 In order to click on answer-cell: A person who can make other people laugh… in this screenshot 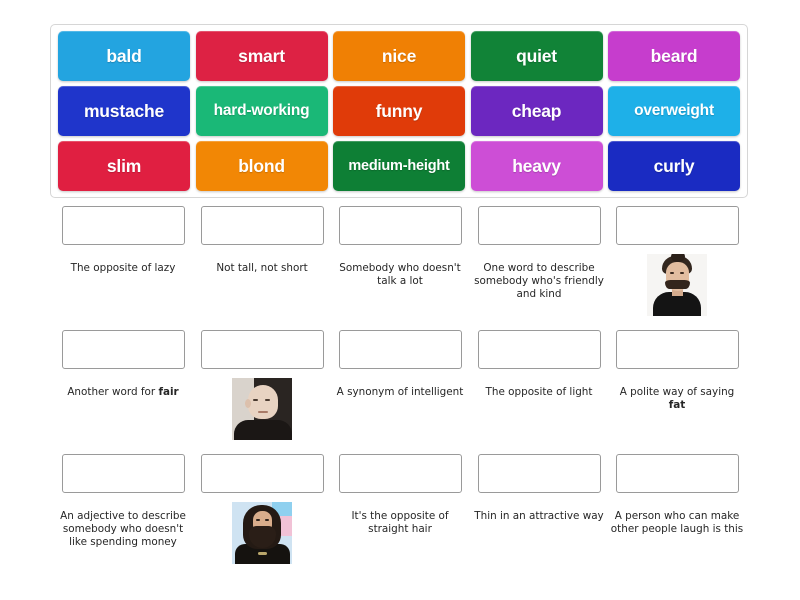, I will do `click(677, 495)`.